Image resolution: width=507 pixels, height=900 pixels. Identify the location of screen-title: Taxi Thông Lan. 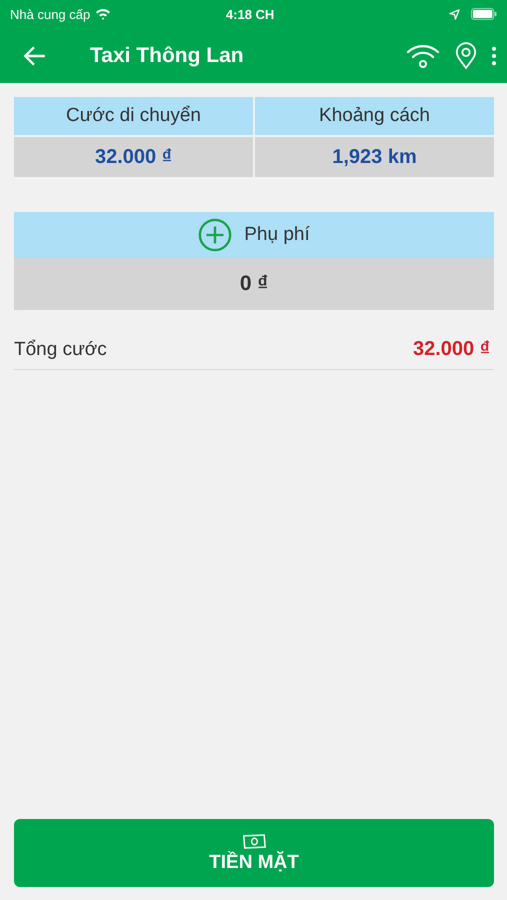
(167, 56).